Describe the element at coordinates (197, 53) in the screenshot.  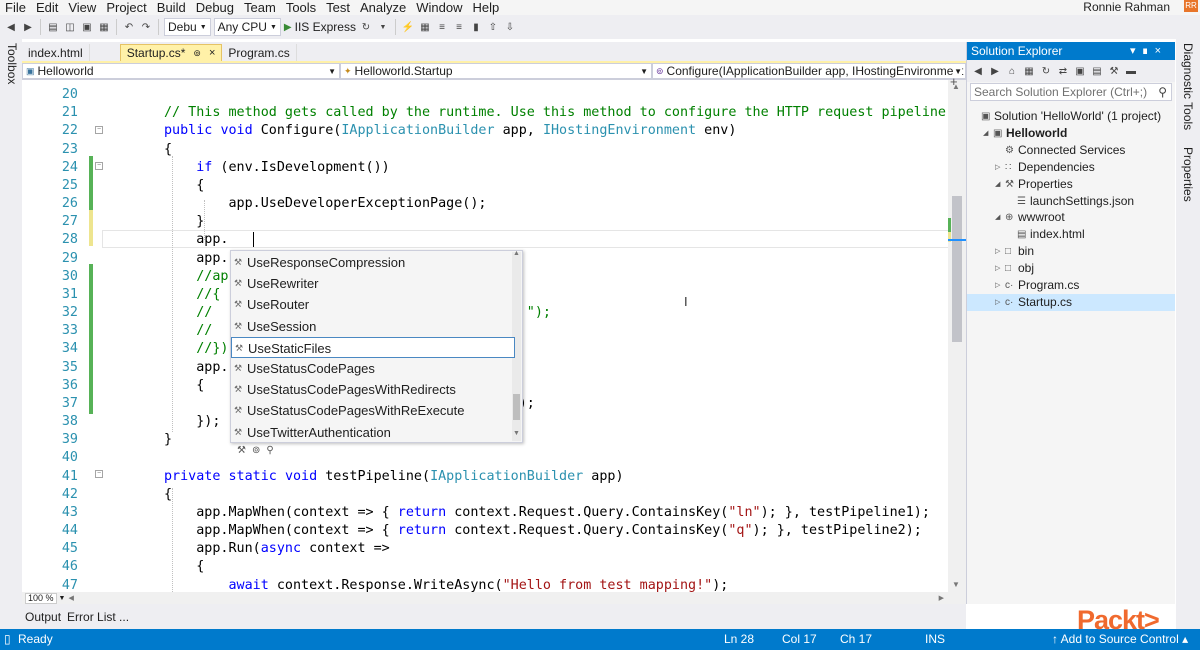
I see `pin-icon: ⊚` at that location.